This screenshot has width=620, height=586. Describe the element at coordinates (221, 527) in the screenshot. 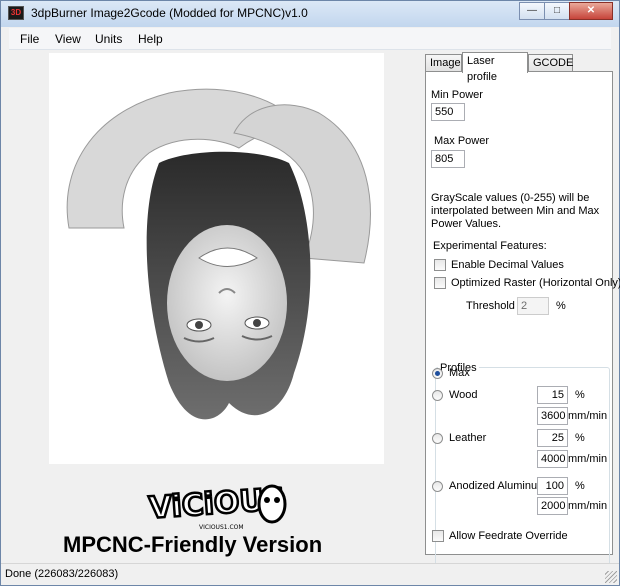

I see `logo-small-text: VICIOUS1.COM` at that location.